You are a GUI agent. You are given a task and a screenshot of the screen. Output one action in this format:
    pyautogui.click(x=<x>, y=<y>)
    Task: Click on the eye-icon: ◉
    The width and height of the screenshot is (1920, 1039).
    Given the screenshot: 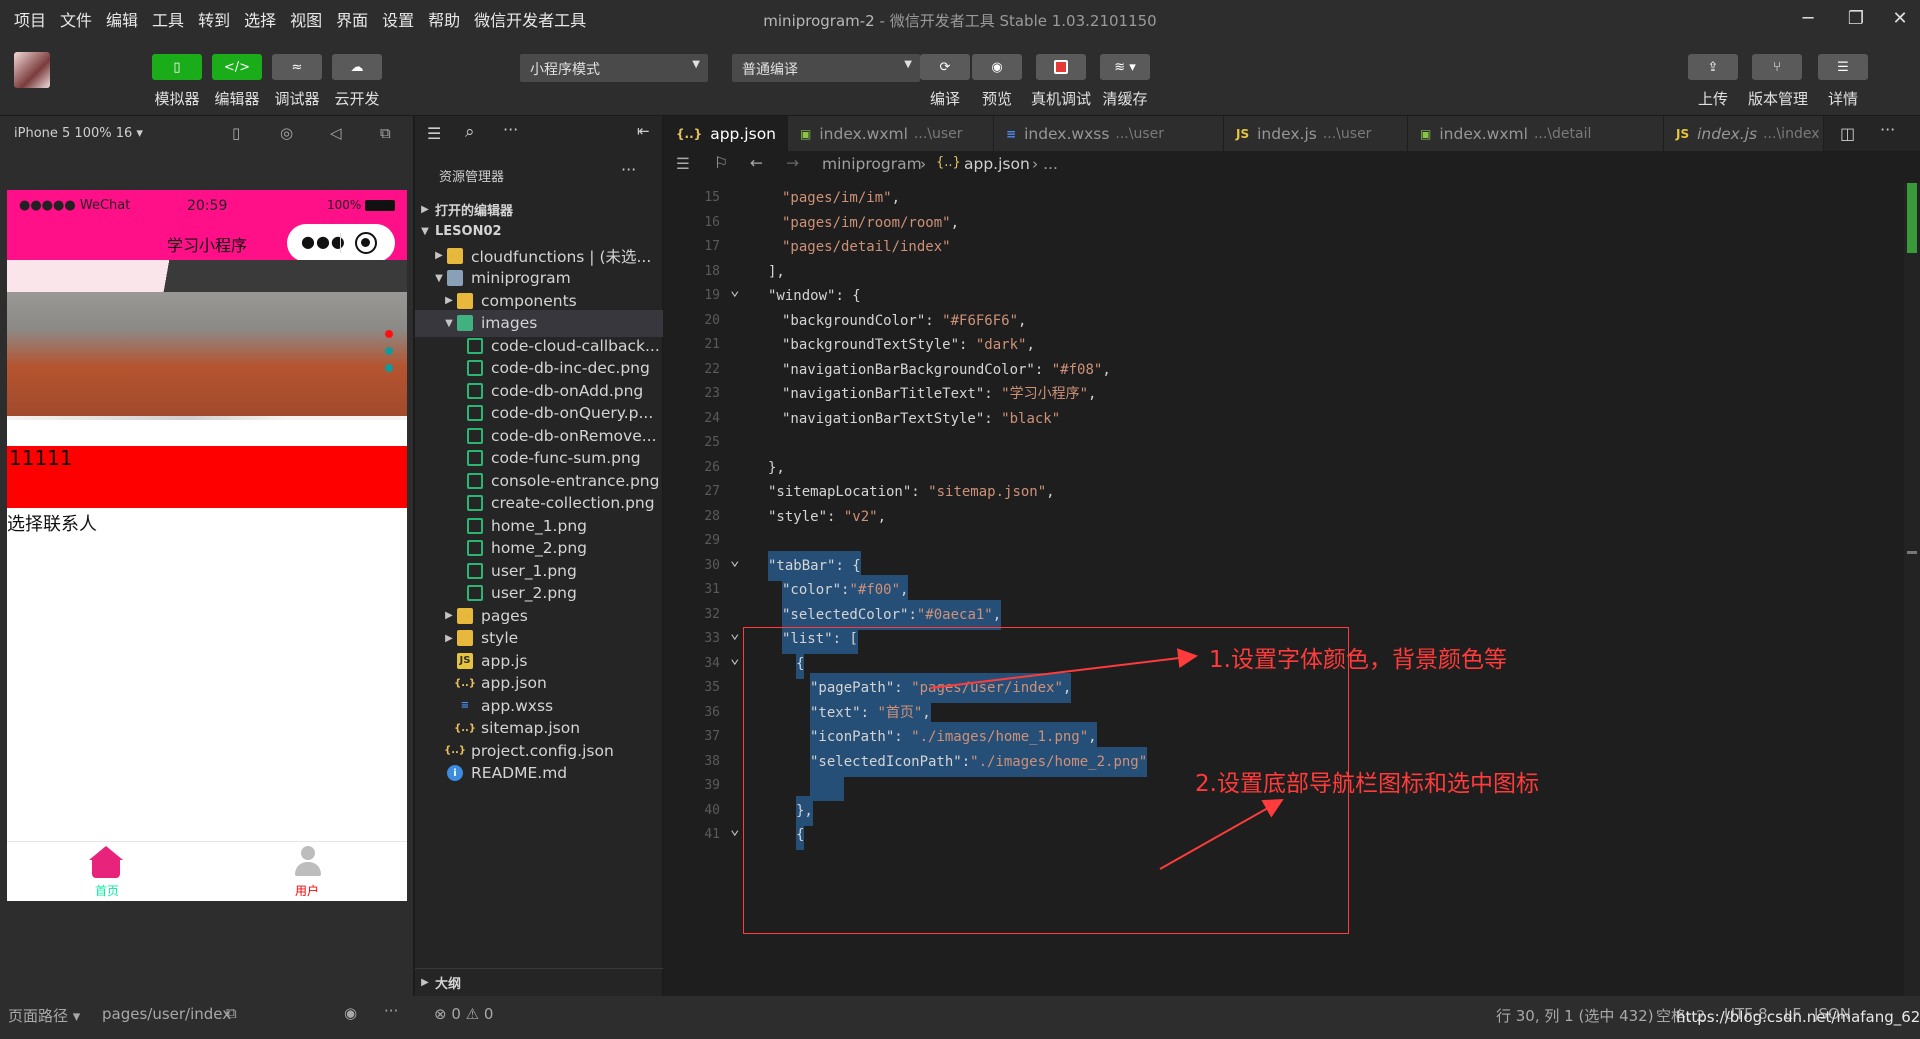 What is the action you would take?
    pyautogui.click(x=350, y=1013)
    